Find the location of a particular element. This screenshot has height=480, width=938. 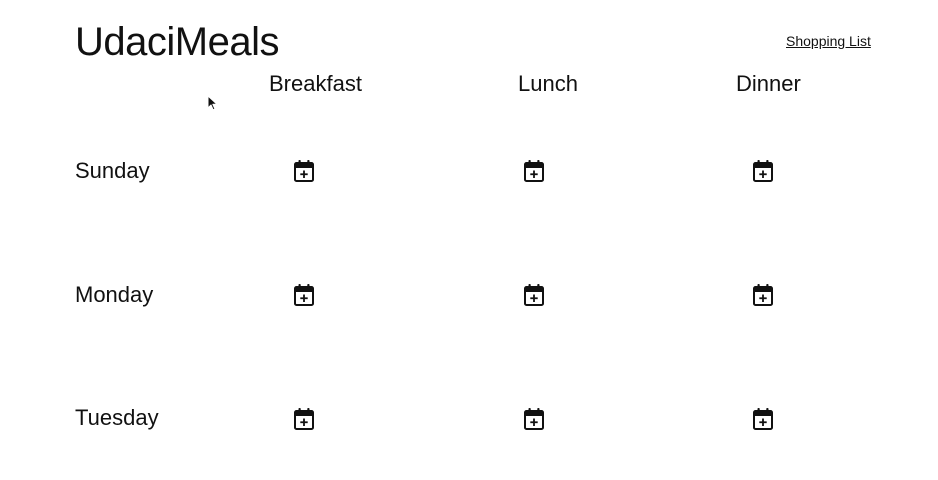

add-meal-sunday-lunch is located at coordinates (534, 171).